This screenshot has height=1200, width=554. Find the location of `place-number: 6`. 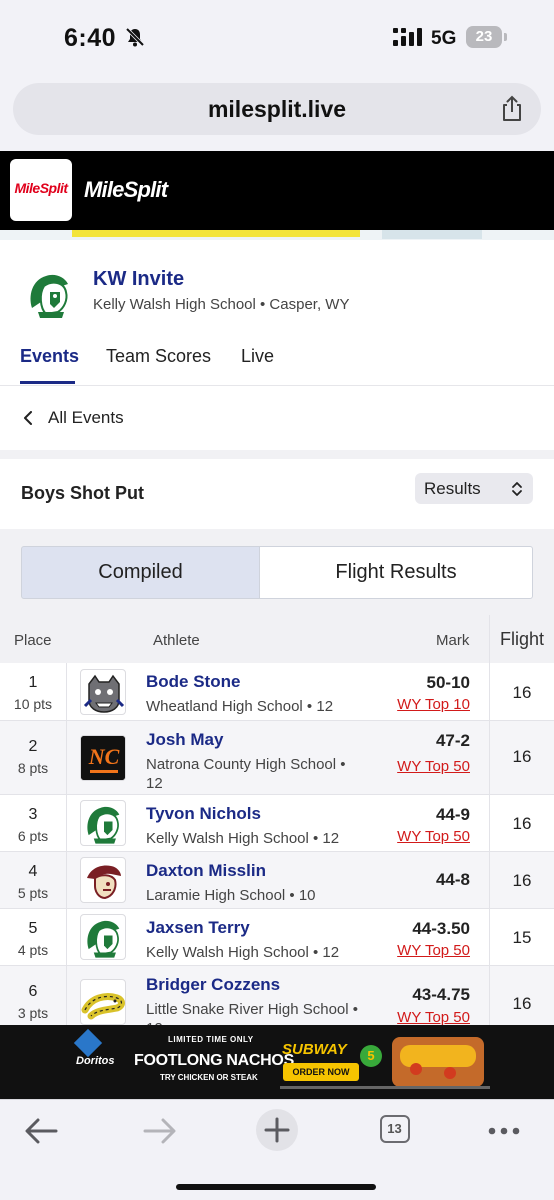

place-number: 6 is located at coordinates (33, 991).